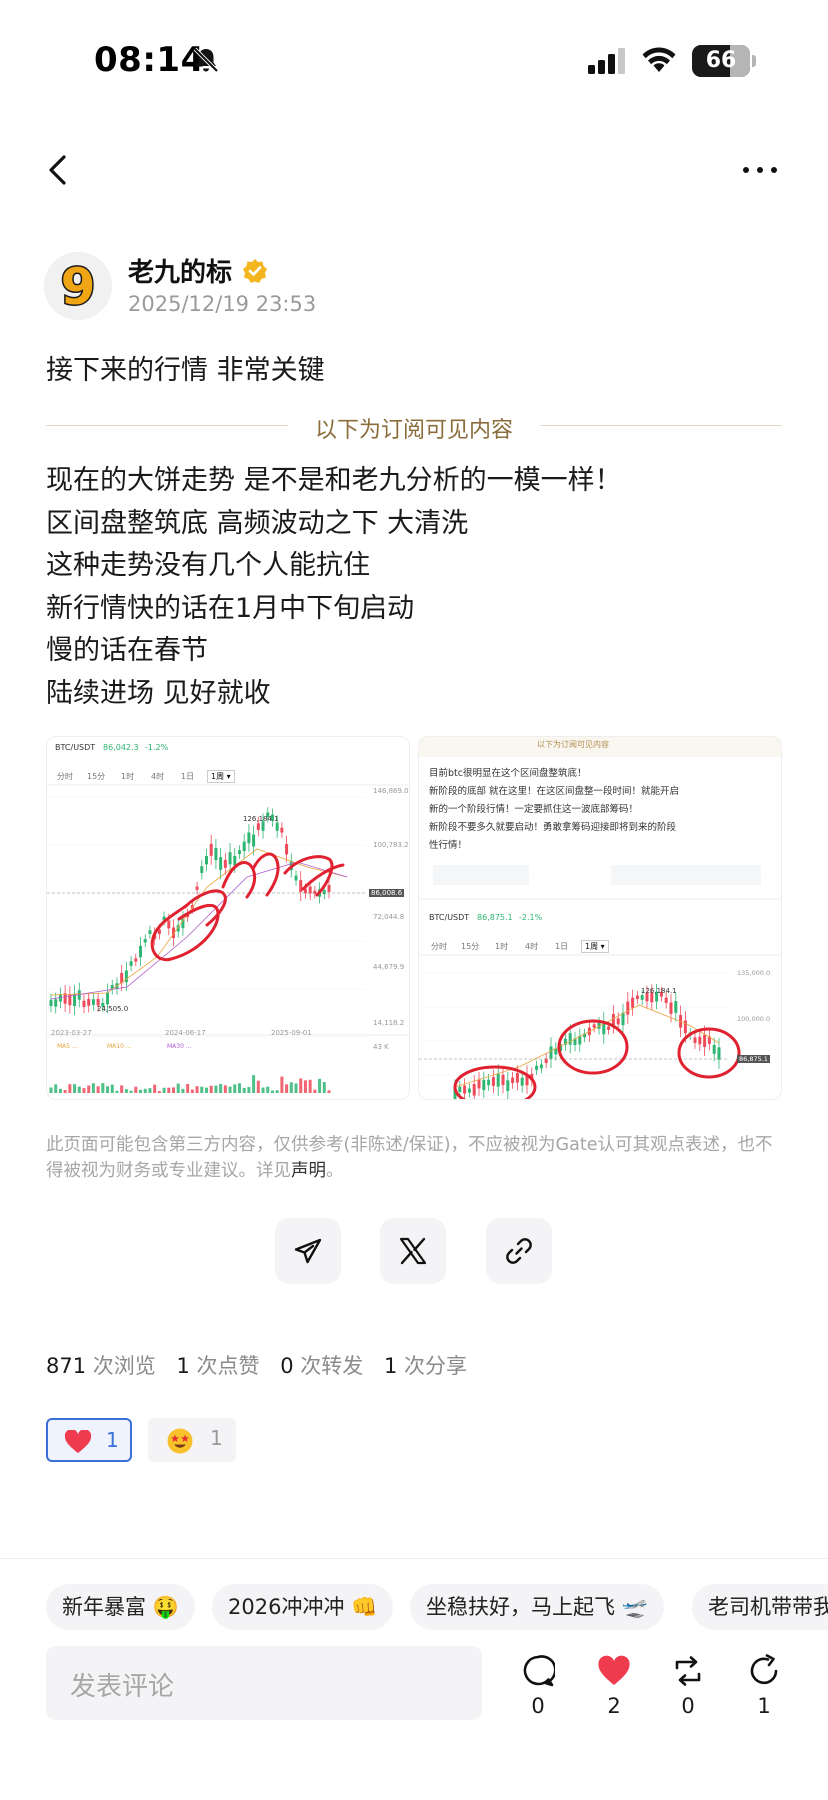  Describe the element at coordinates (264, 1683) in the screenshot. I see `comment-input: 发表评论` at that location.